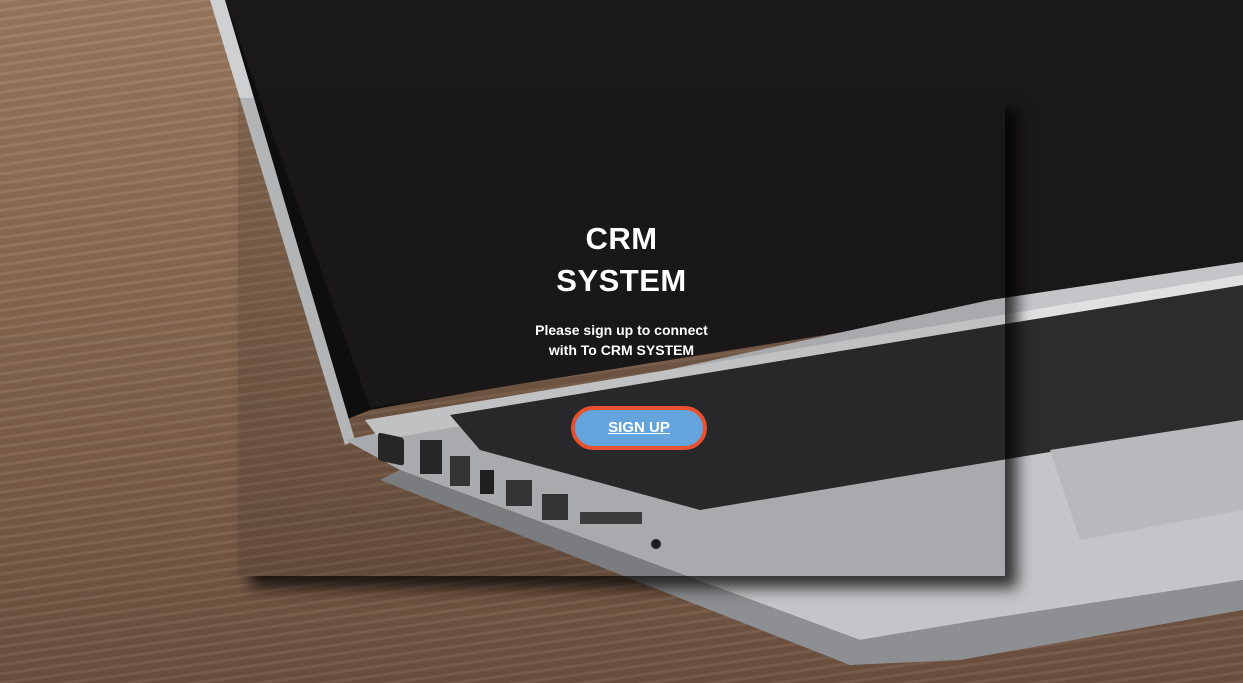 The width and height of the screenshot is (1243, 683). Describe the element at coordinates (639, 428) in the screenshot. I see `signup-button: SIGN UP` at that location.